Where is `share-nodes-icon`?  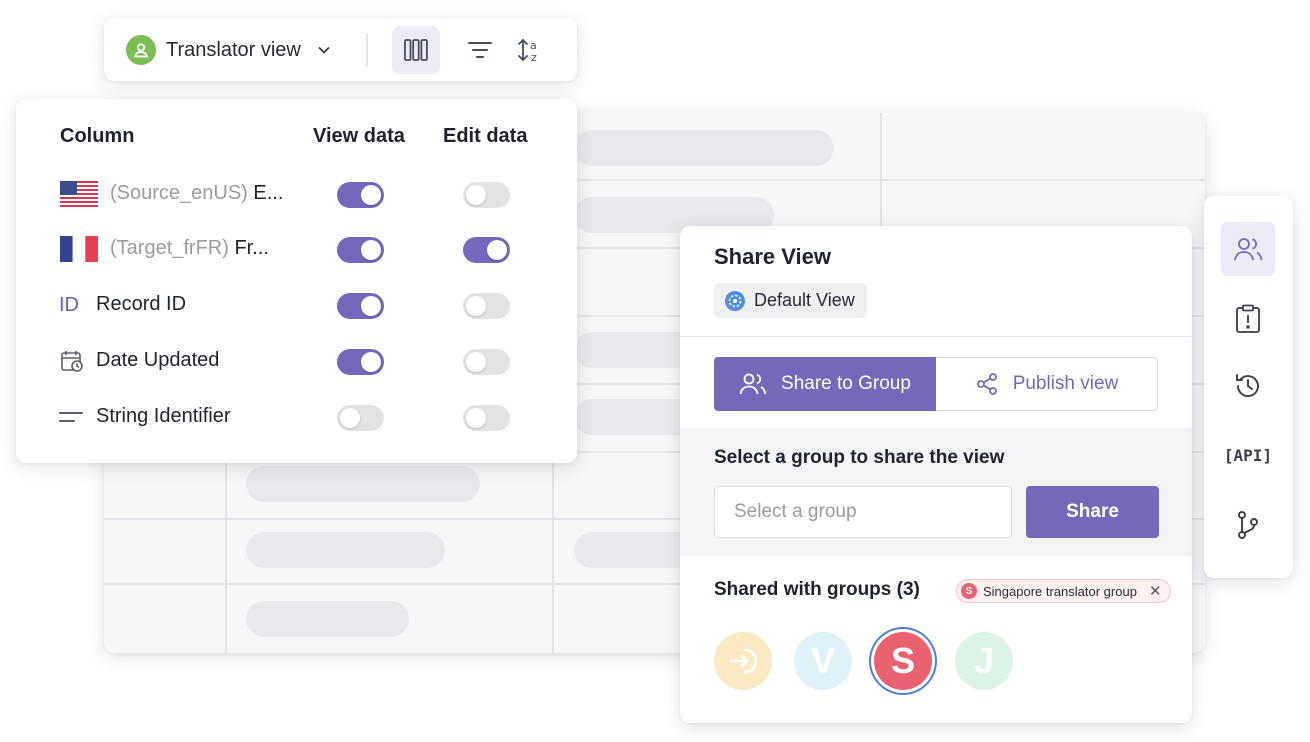 share-nodes-icon is located at coordinates (987, 384).